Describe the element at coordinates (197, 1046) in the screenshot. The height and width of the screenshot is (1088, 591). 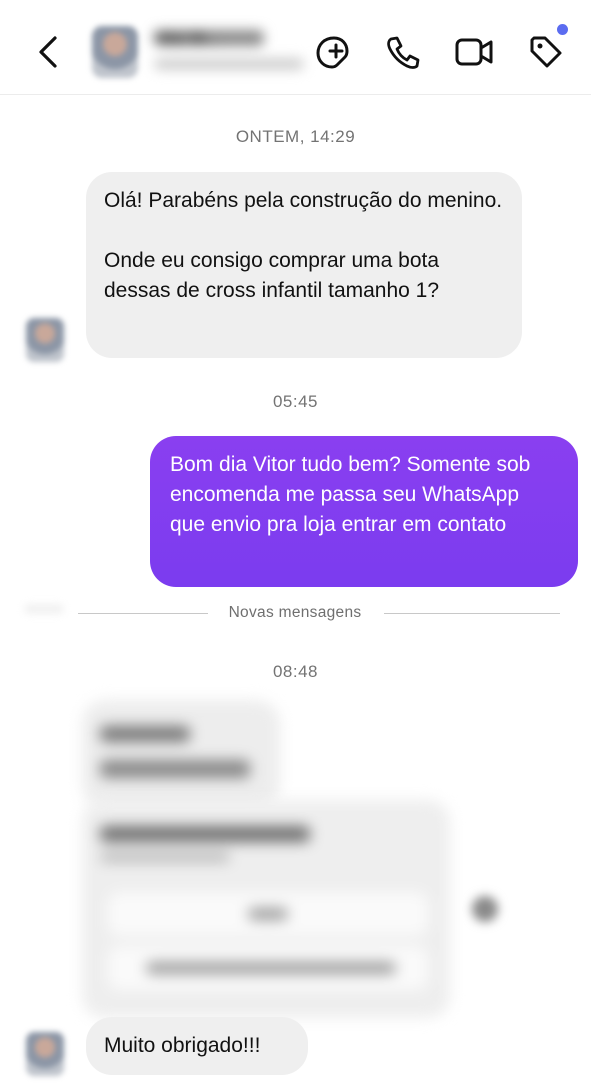
I see `incoming-message: Muito obrigado!!!` at that location.